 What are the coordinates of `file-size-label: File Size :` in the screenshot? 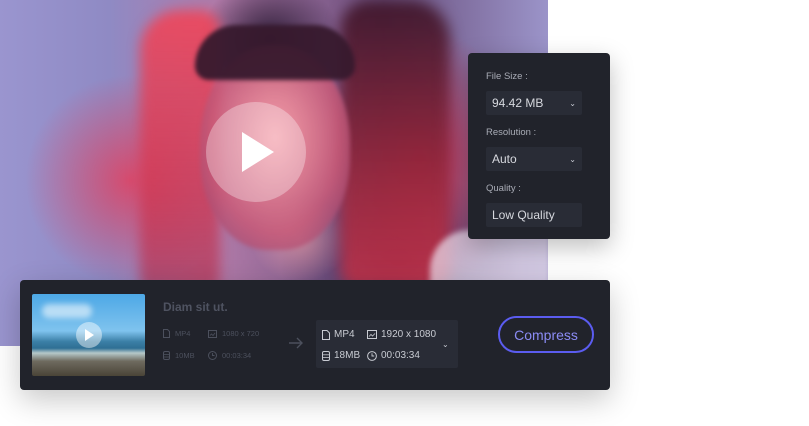 It's located at (507, 76).